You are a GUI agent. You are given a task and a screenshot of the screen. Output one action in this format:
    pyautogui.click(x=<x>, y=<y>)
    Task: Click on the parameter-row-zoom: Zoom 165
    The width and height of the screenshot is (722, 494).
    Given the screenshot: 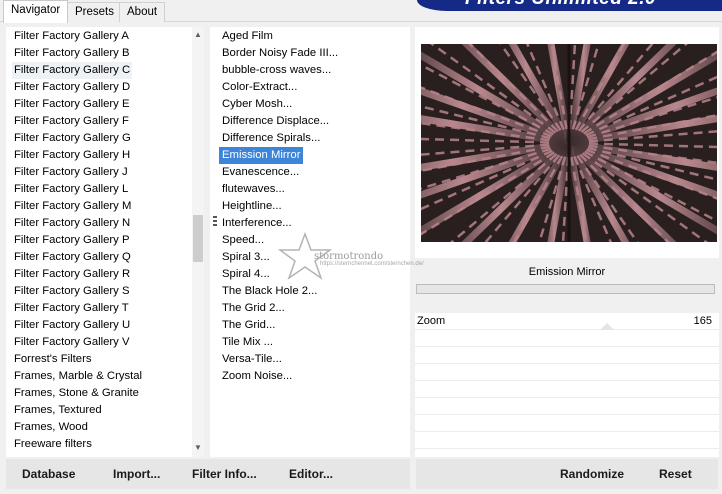 What is the action you would take?
    pyautogui.click(x=567, y=321)
    